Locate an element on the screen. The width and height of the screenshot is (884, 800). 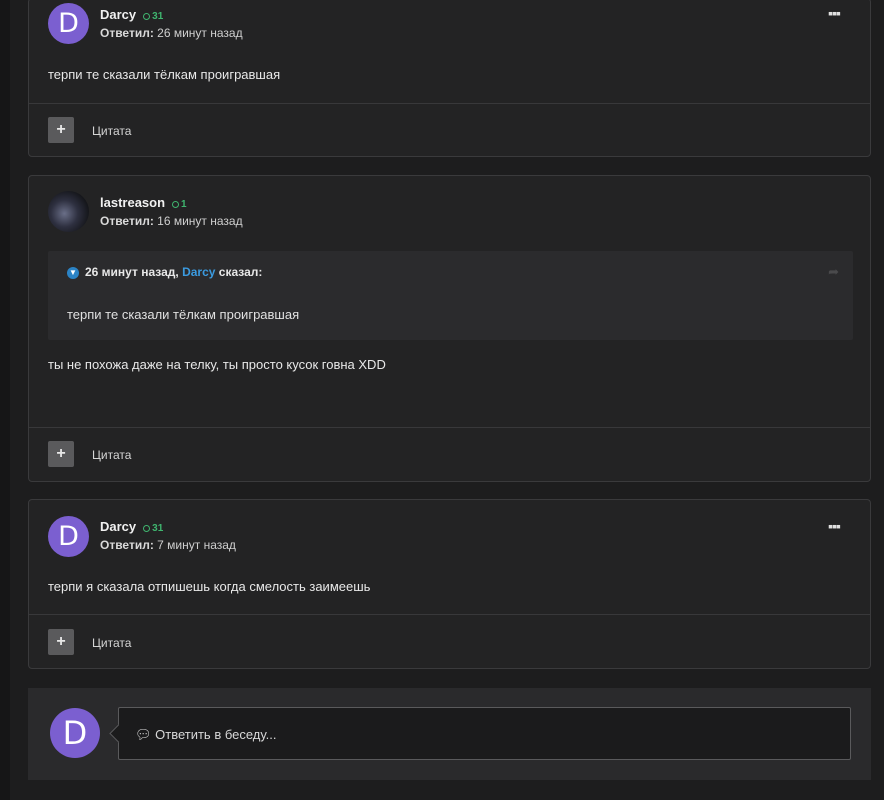
post-meta: Ответил: 16 минут назад is located at coordinates (171, 221).